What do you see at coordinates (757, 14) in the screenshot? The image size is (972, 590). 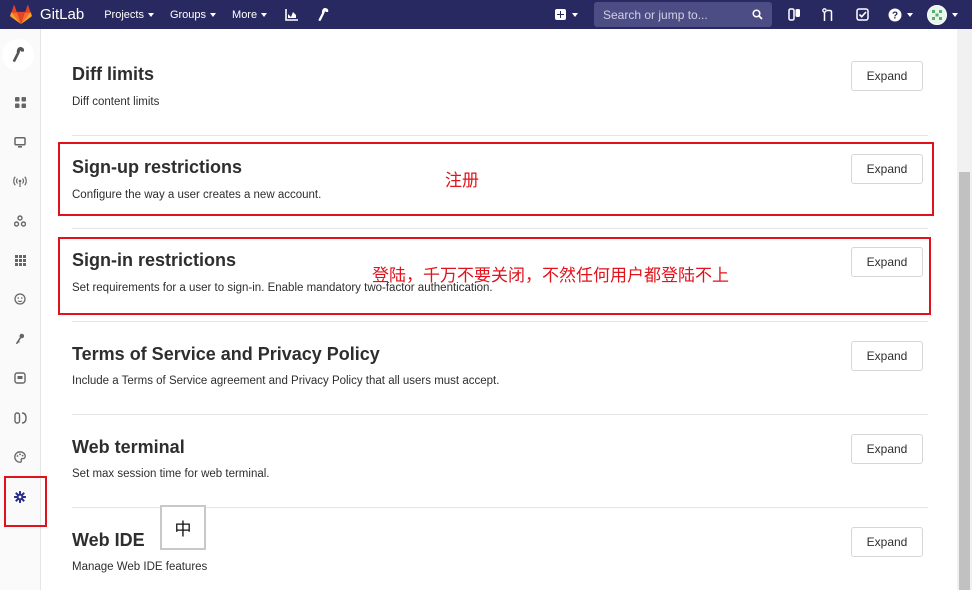 I see `search-icon` at bounding box center [757, 14].